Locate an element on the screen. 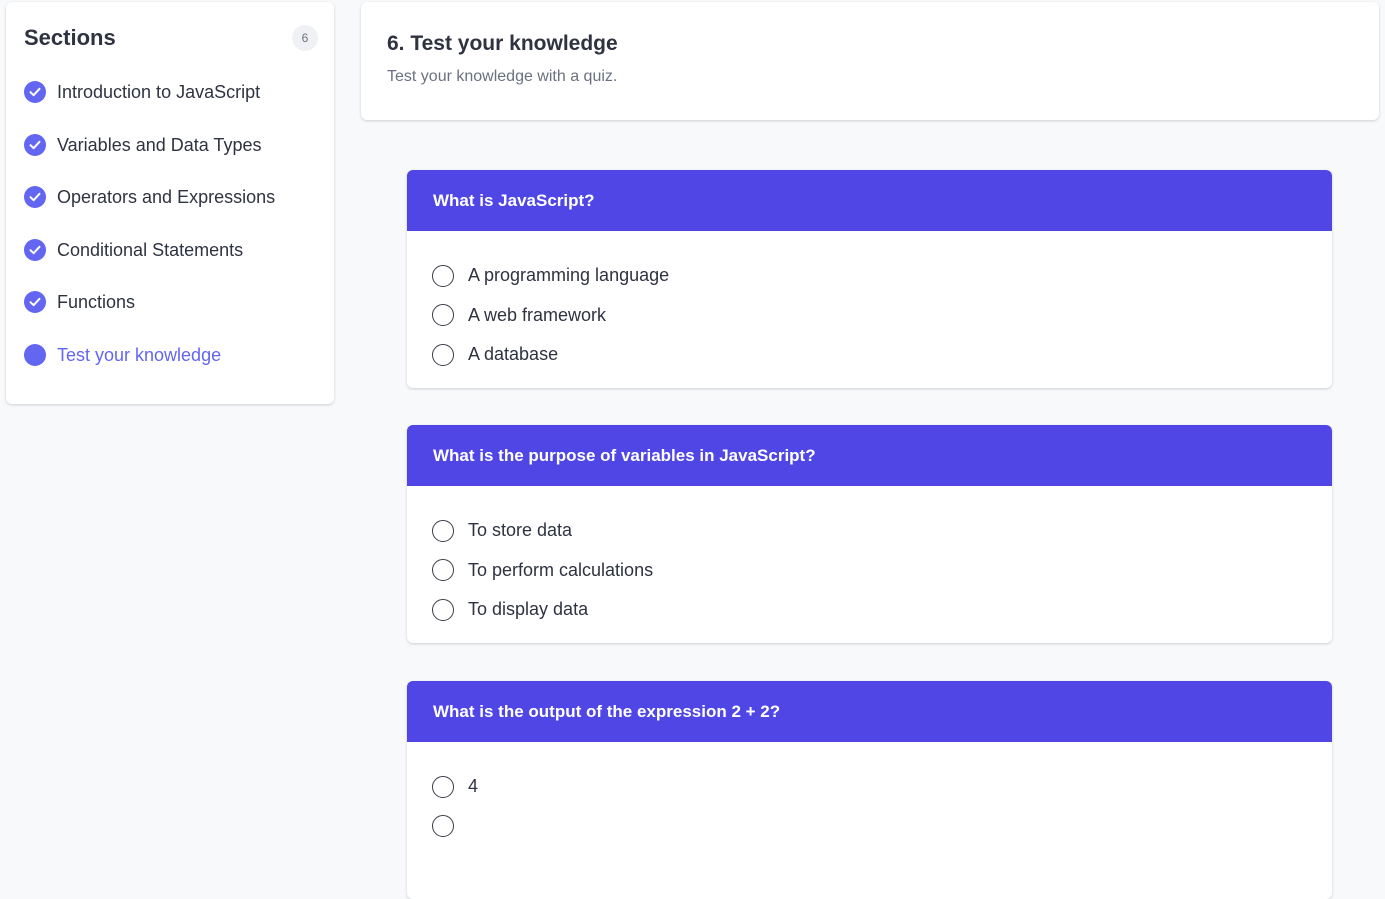 Image resolution: width=1385 pixels, height=899 pixels. page-title: 6. Test your knowledge is located at coordinates (502, 43).